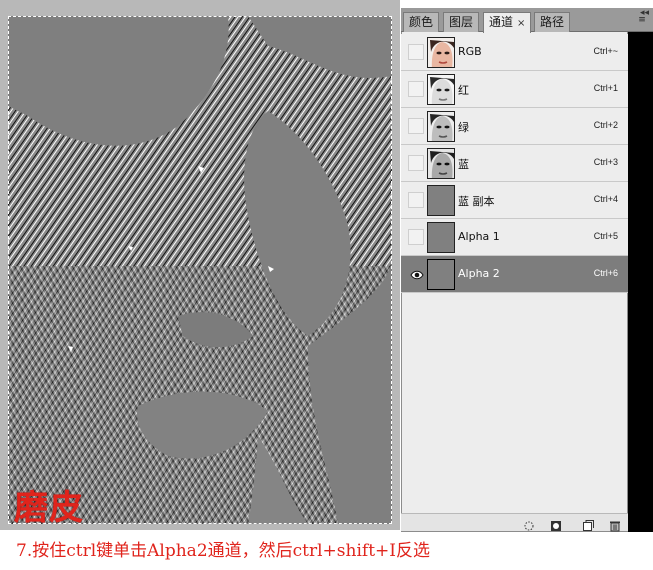  I want to click on tab-label: 路径, so click(552, 22).